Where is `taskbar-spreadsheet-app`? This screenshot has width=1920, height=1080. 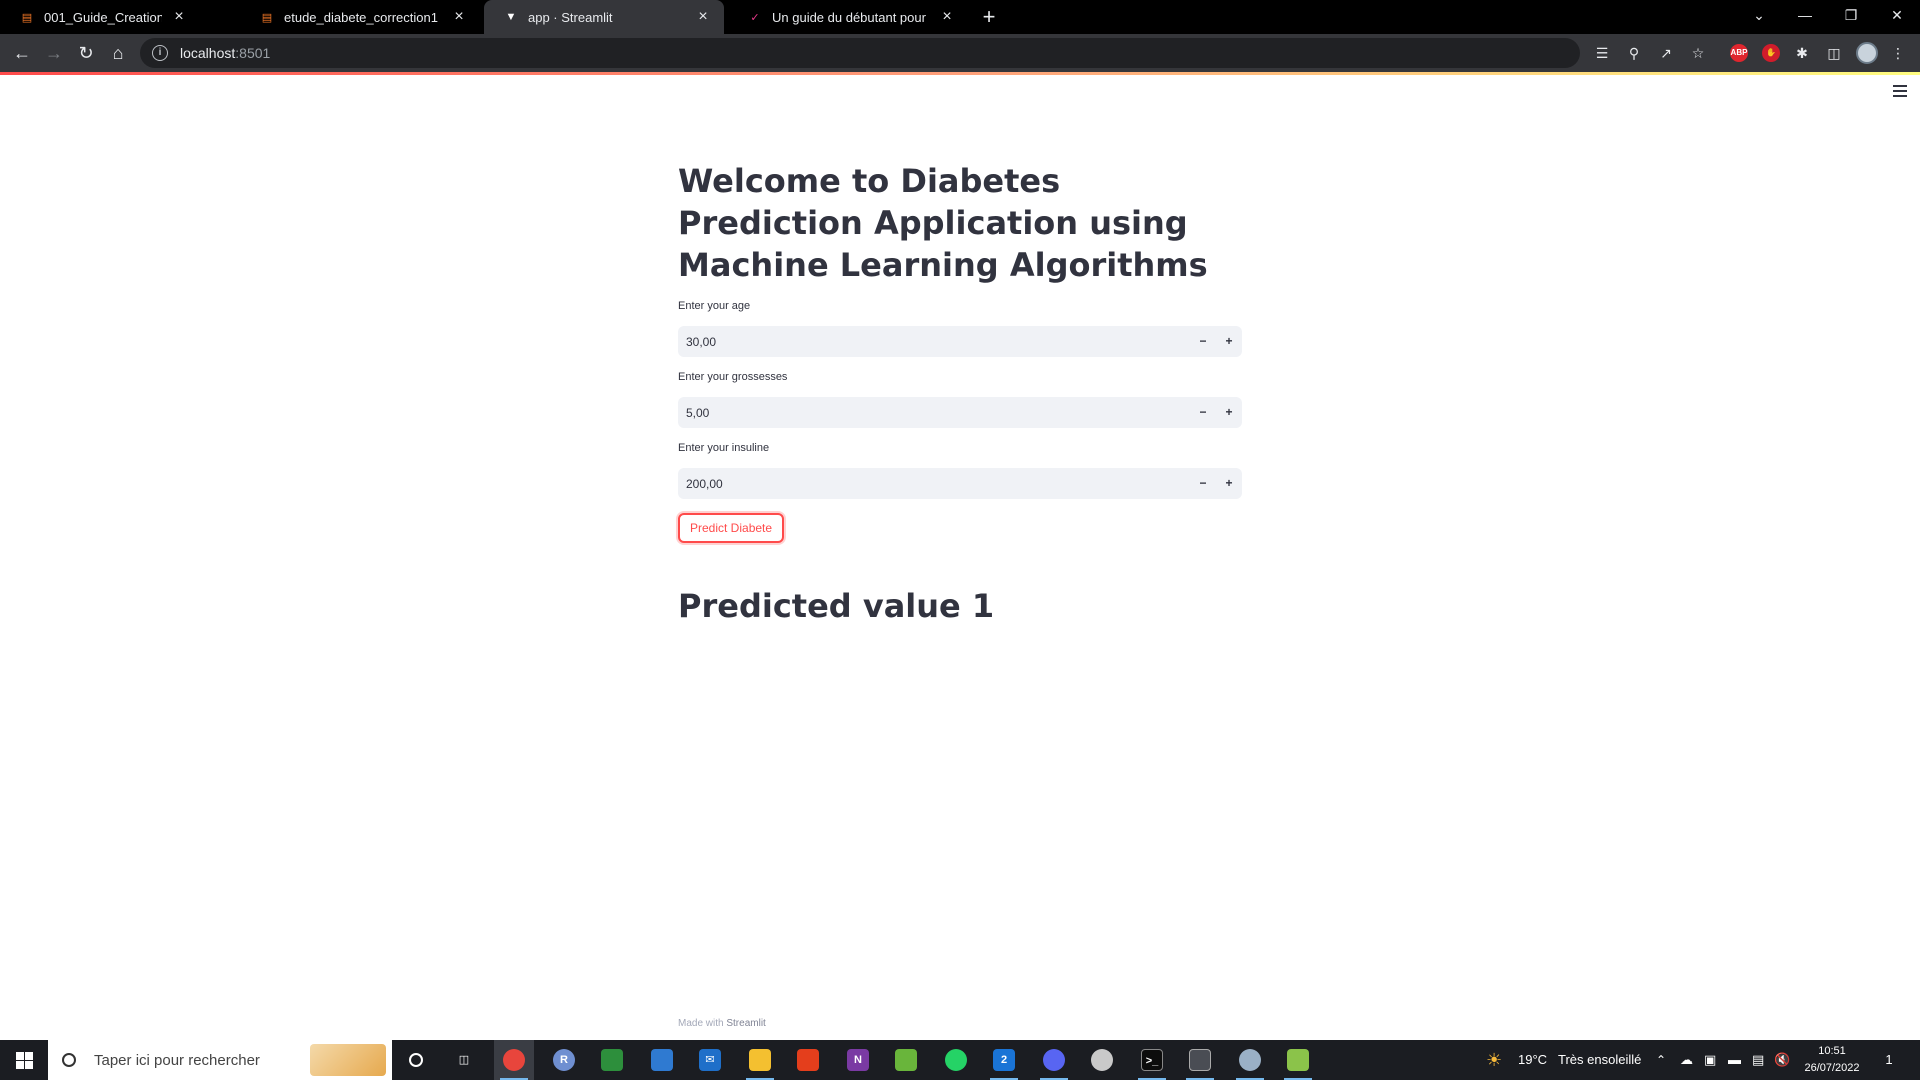 taskbar-spreadsheet-app is located at coordinates (612, 1060).